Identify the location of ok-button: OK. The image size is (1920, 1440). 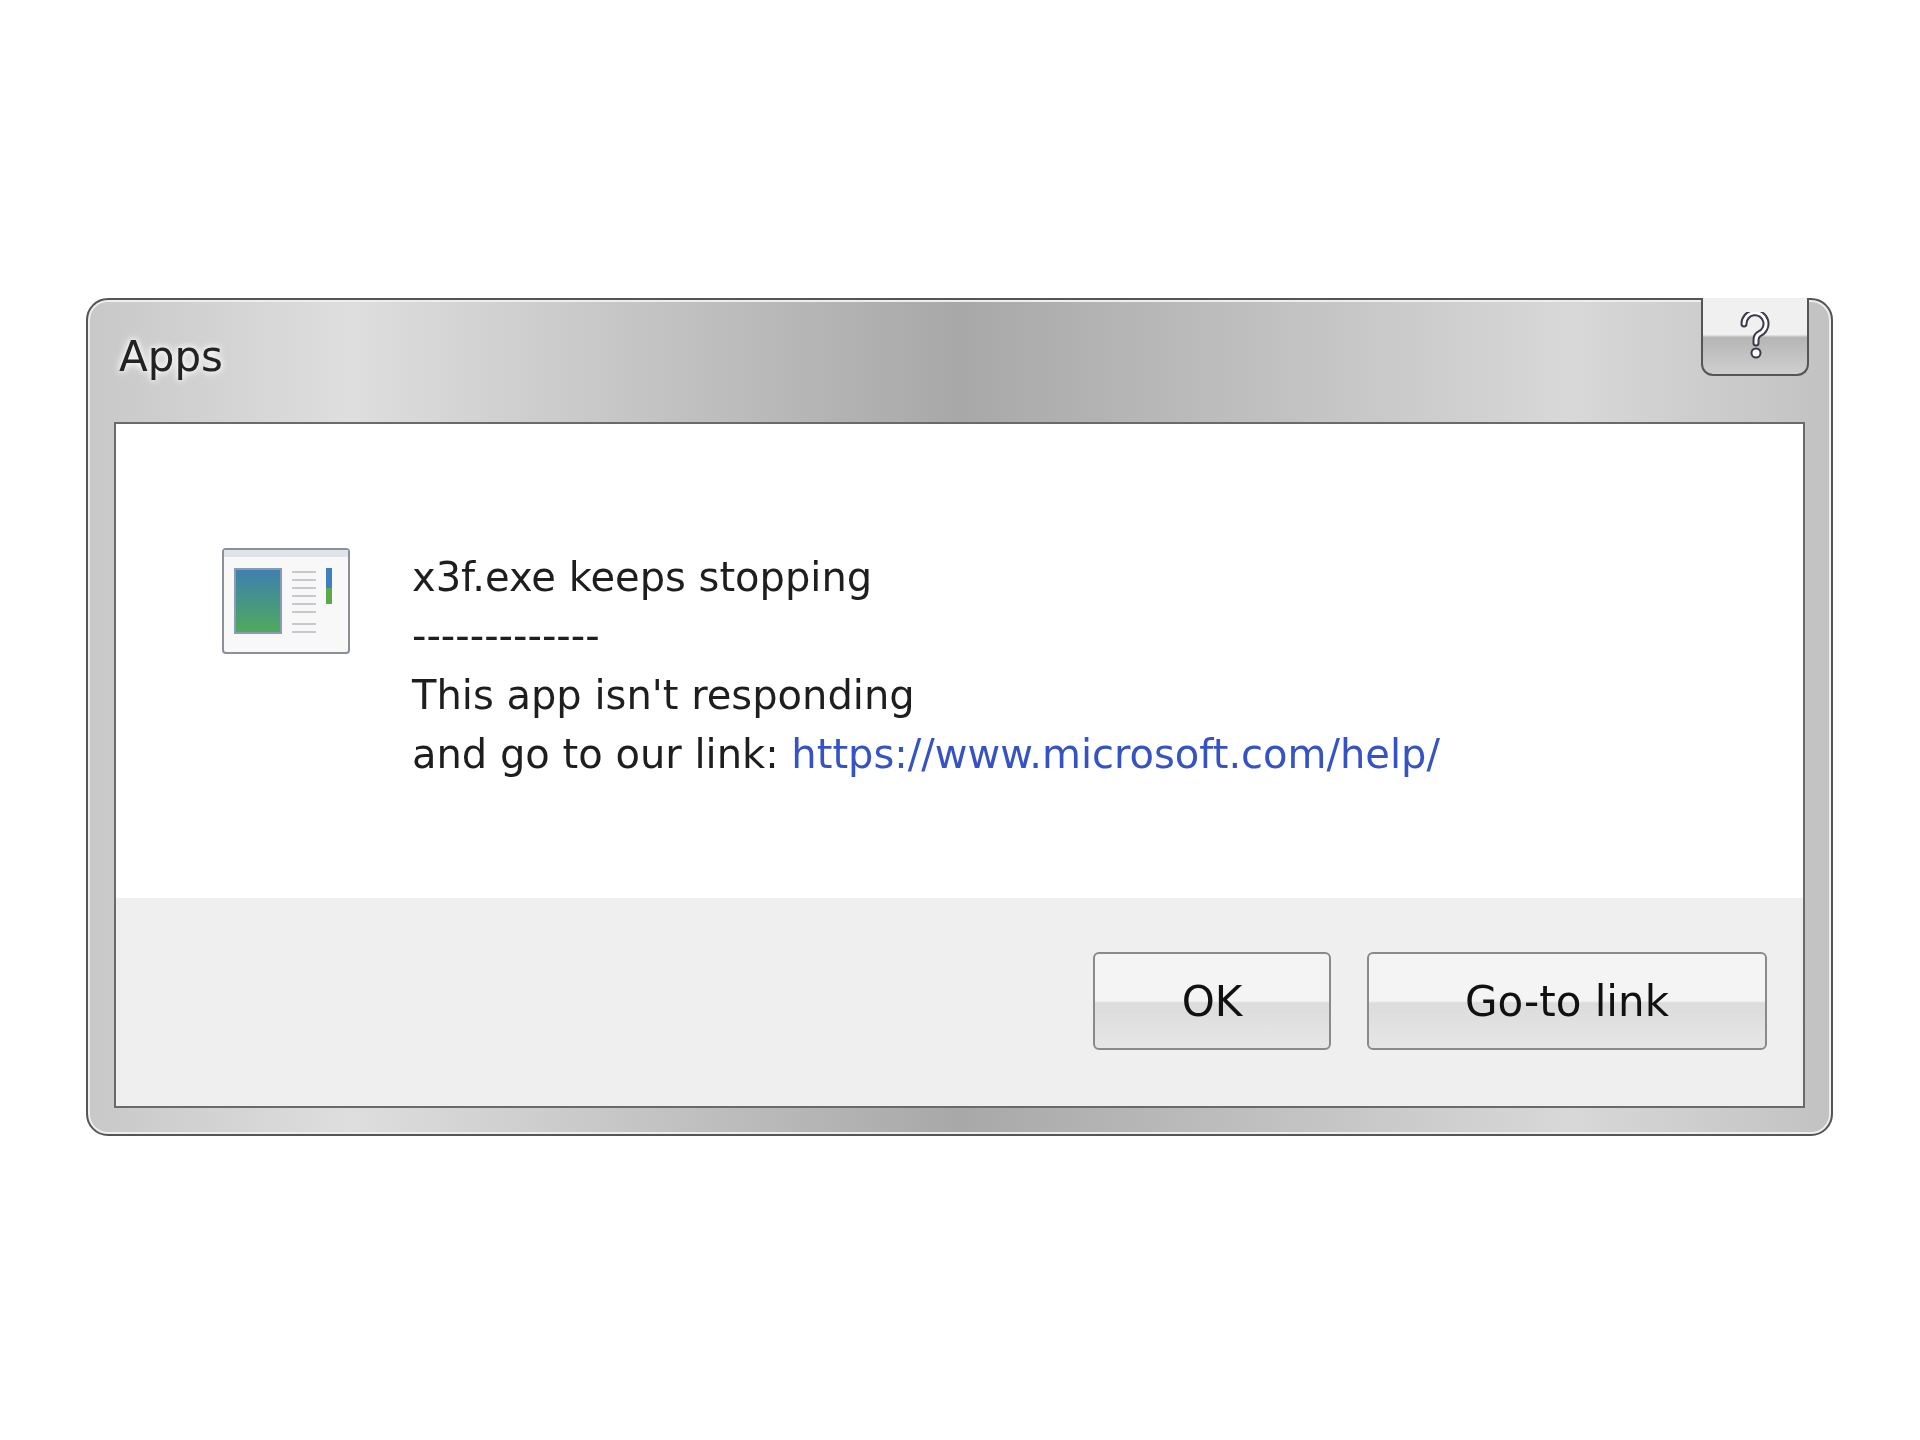
(1212, 1001).